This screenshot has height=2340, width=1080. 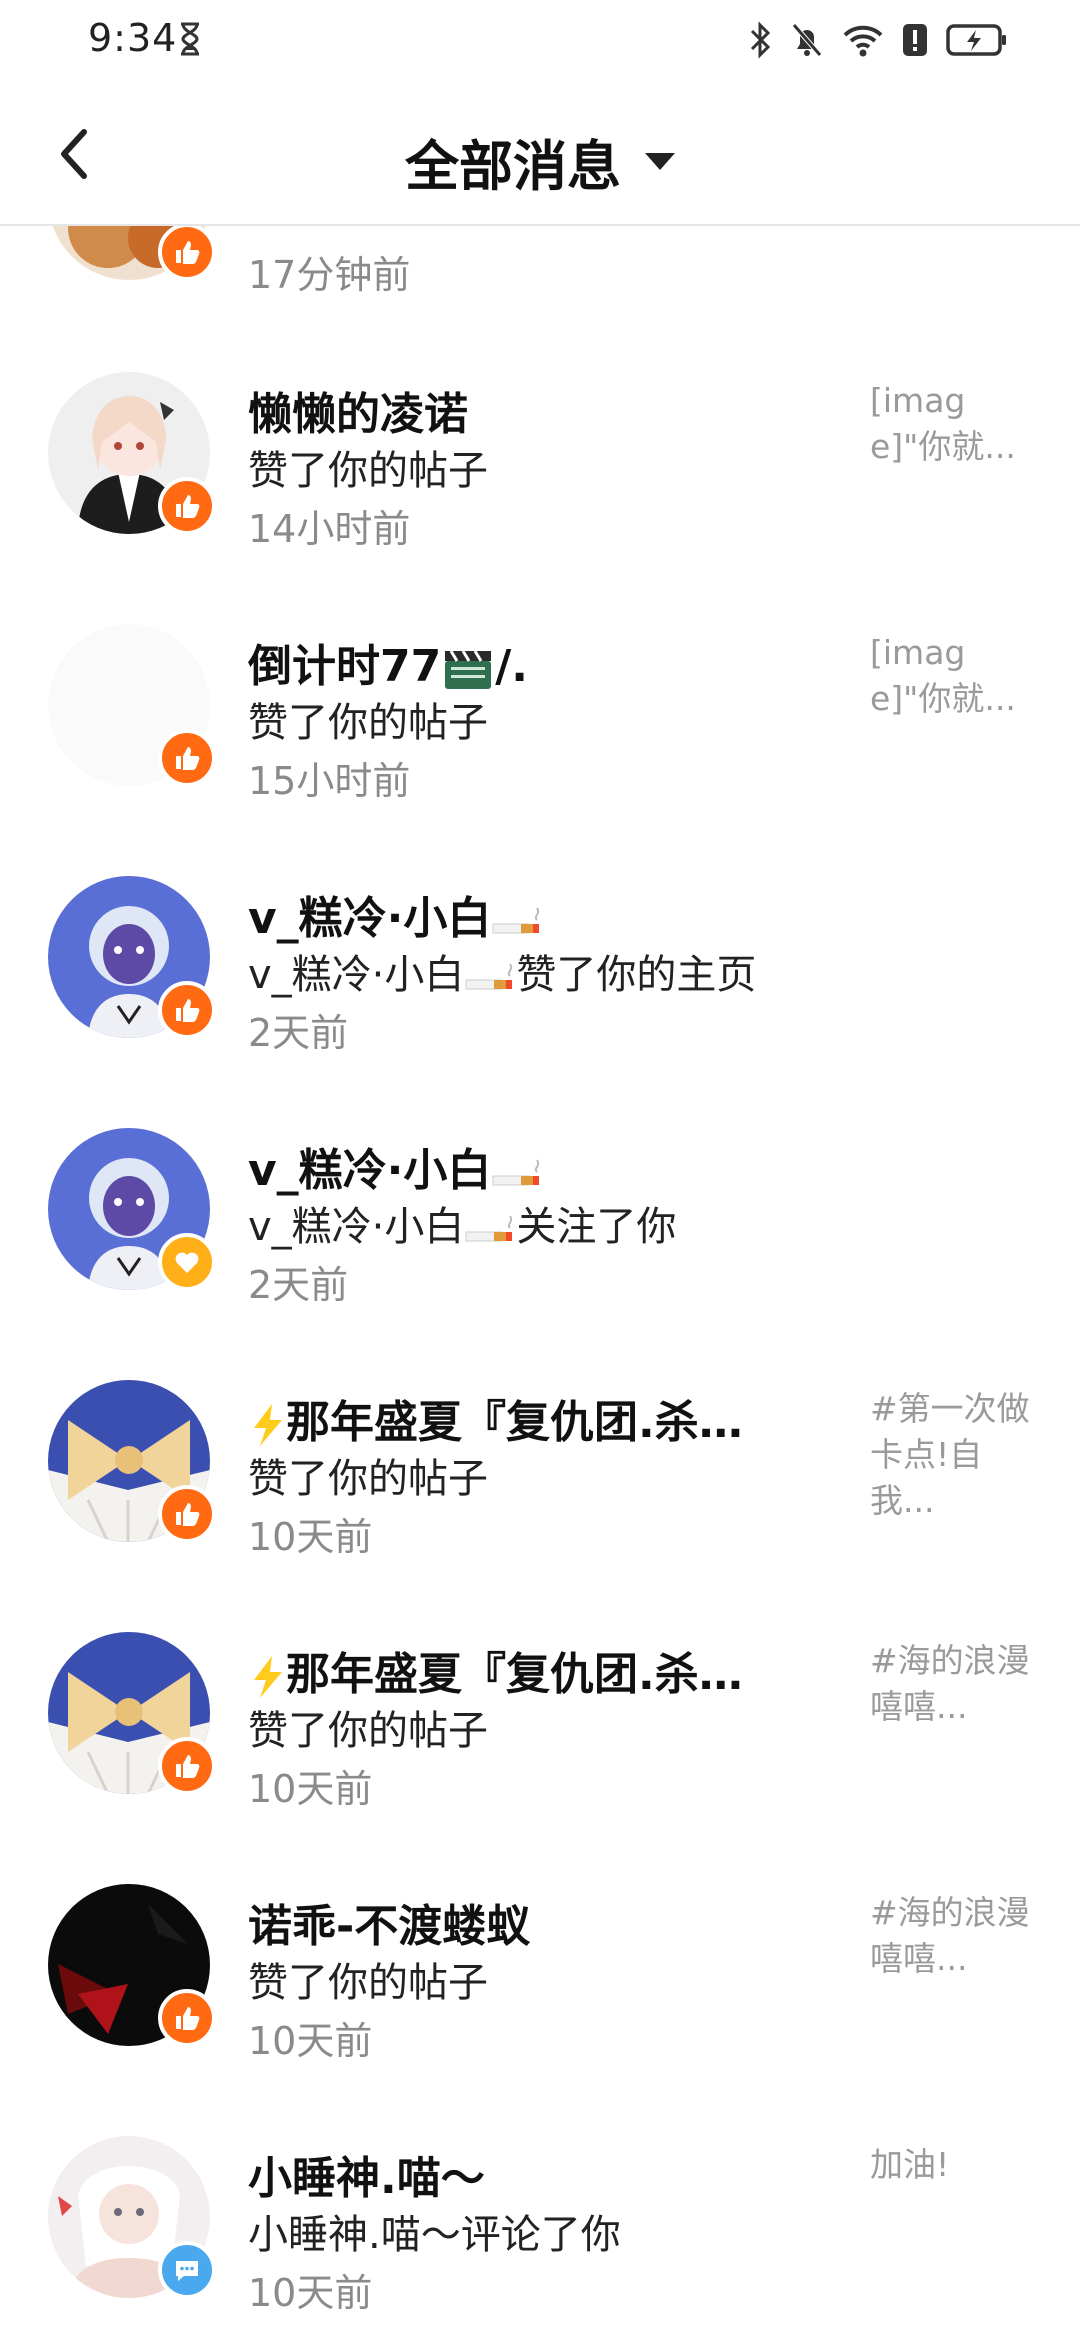 I want to click on message-item: v_糕冷·小白 v_糕冷·小白 赞了你的主页 2天前, so click(x=540, y=982).